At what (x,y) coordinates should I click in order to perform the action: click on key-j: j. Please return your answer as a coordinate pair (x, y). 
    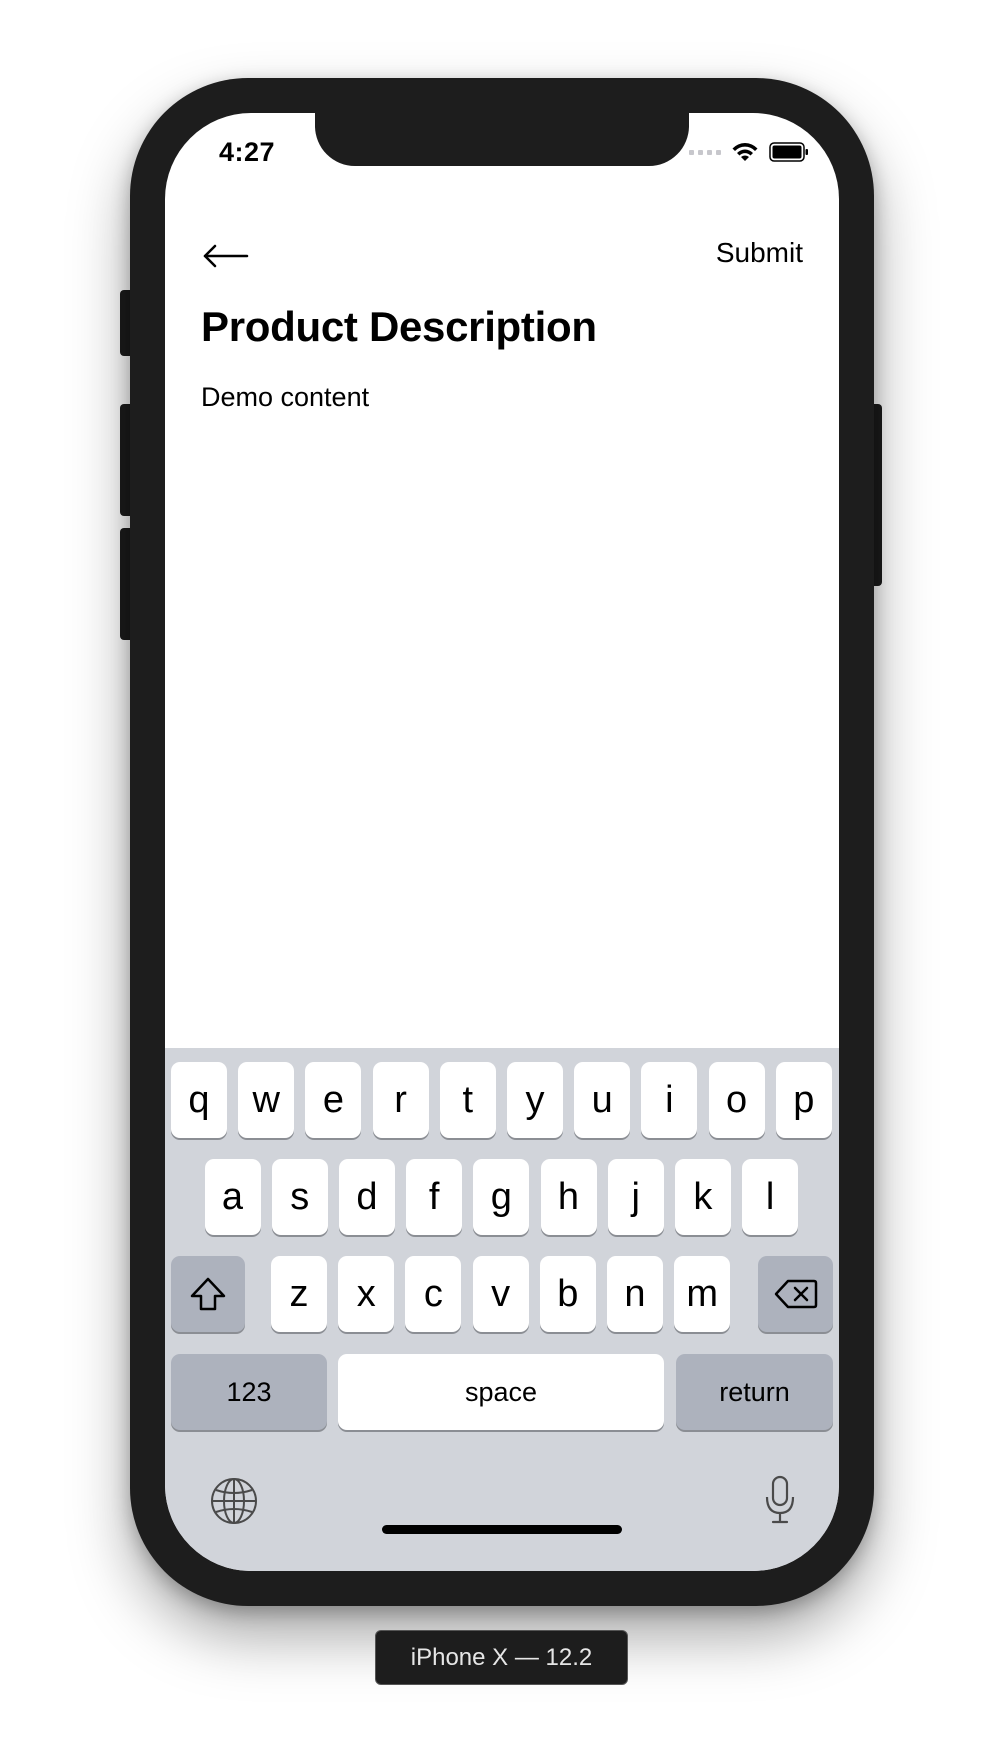
    Looking at the image, I should click on (635, 1197).